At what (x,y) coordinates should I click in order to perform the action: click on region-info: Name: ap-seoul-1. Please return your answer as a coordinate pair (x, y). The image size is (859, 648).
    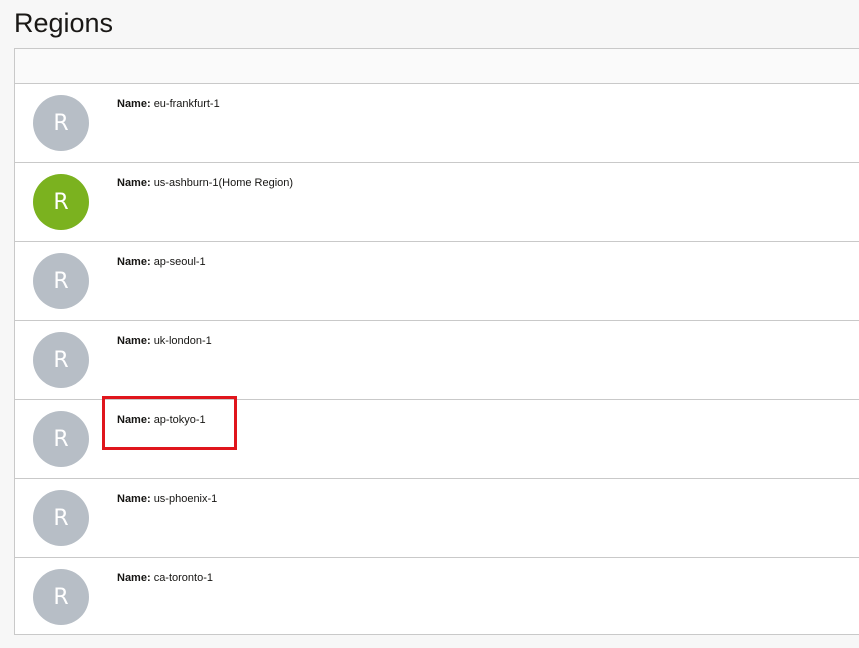
    Looking at the image, I should click on (161, 262).